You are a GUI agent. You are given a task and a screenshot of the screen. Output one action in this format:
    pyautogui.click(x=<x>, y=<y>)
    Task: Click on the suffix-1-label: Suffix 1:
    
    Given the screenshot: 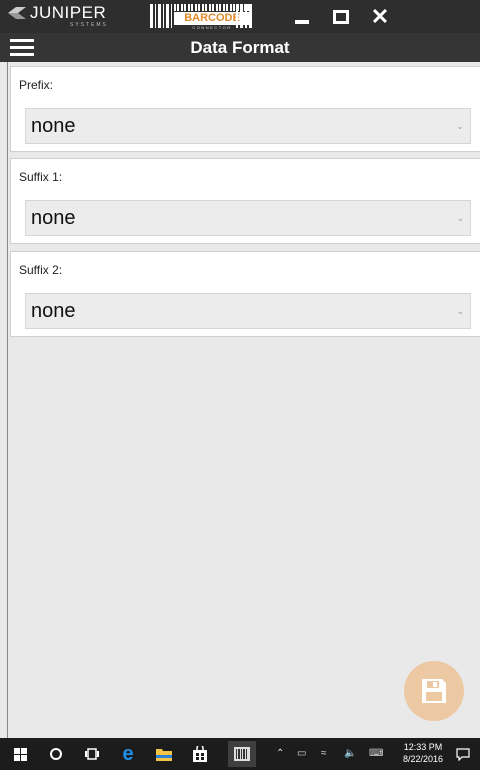 What is the action you would take?
    pyautogui.click(x=41, y=177)
    